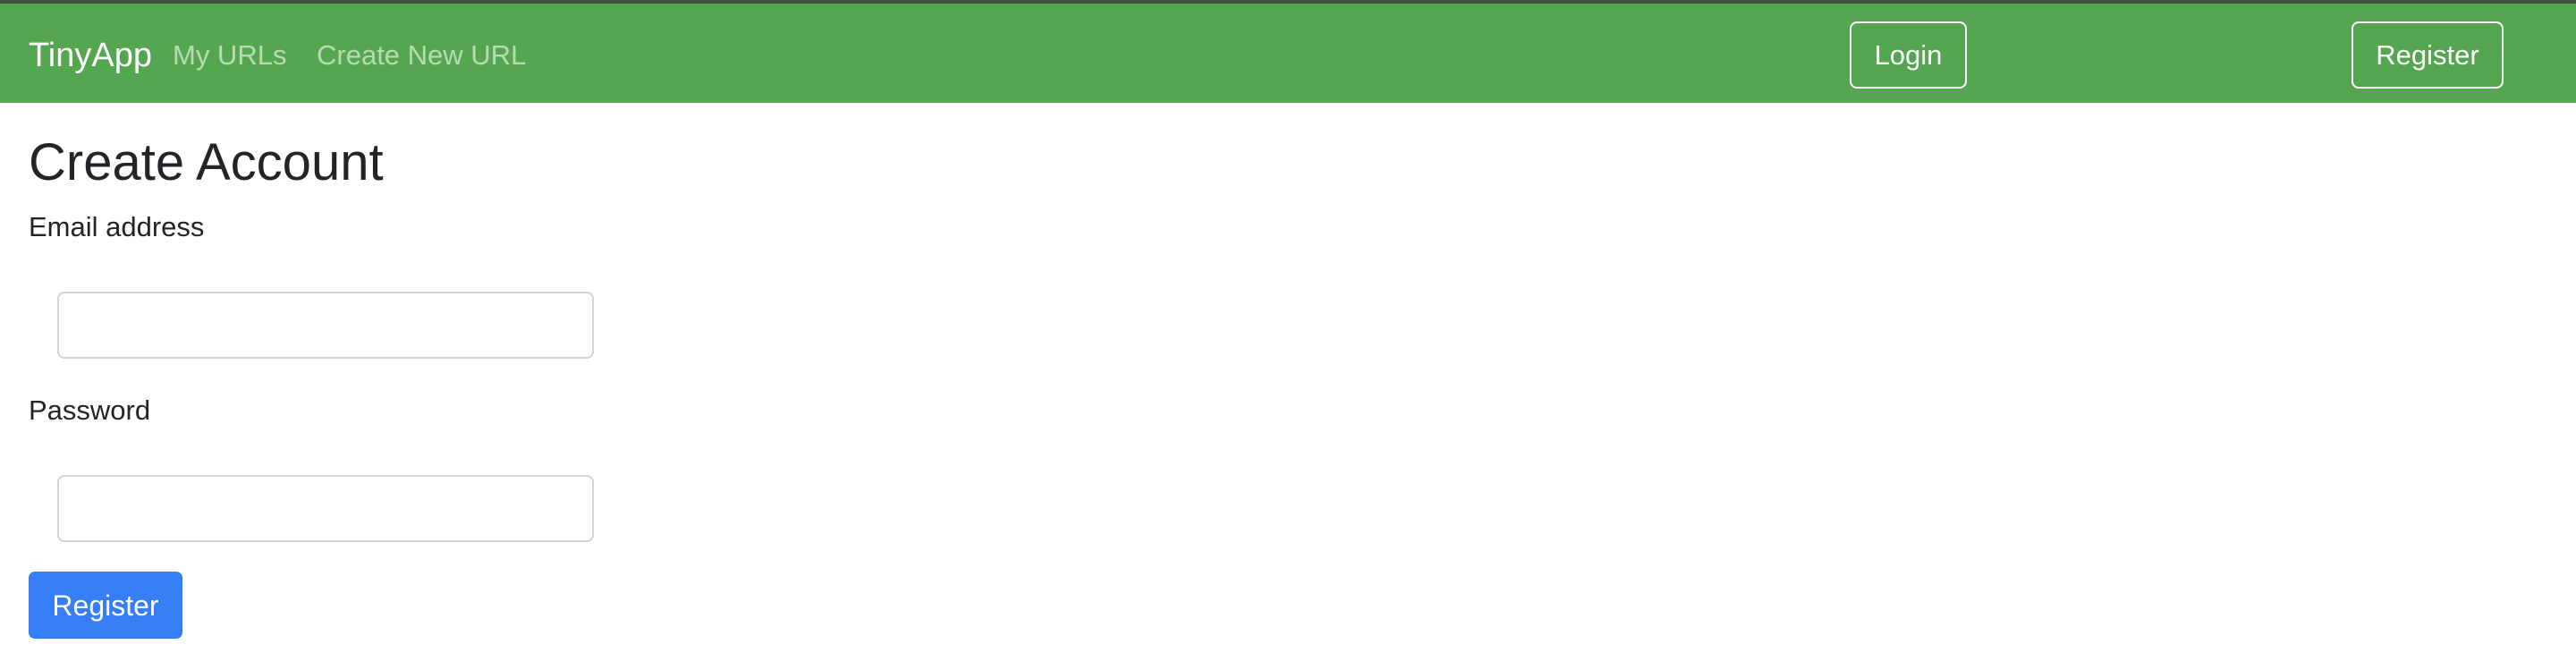 The height and width of the screenshot is (670, 2576). What do you see at coordinates (117, 226) in the screenshot?
I see `email-label: Email address` at bounding box center [117, 226].